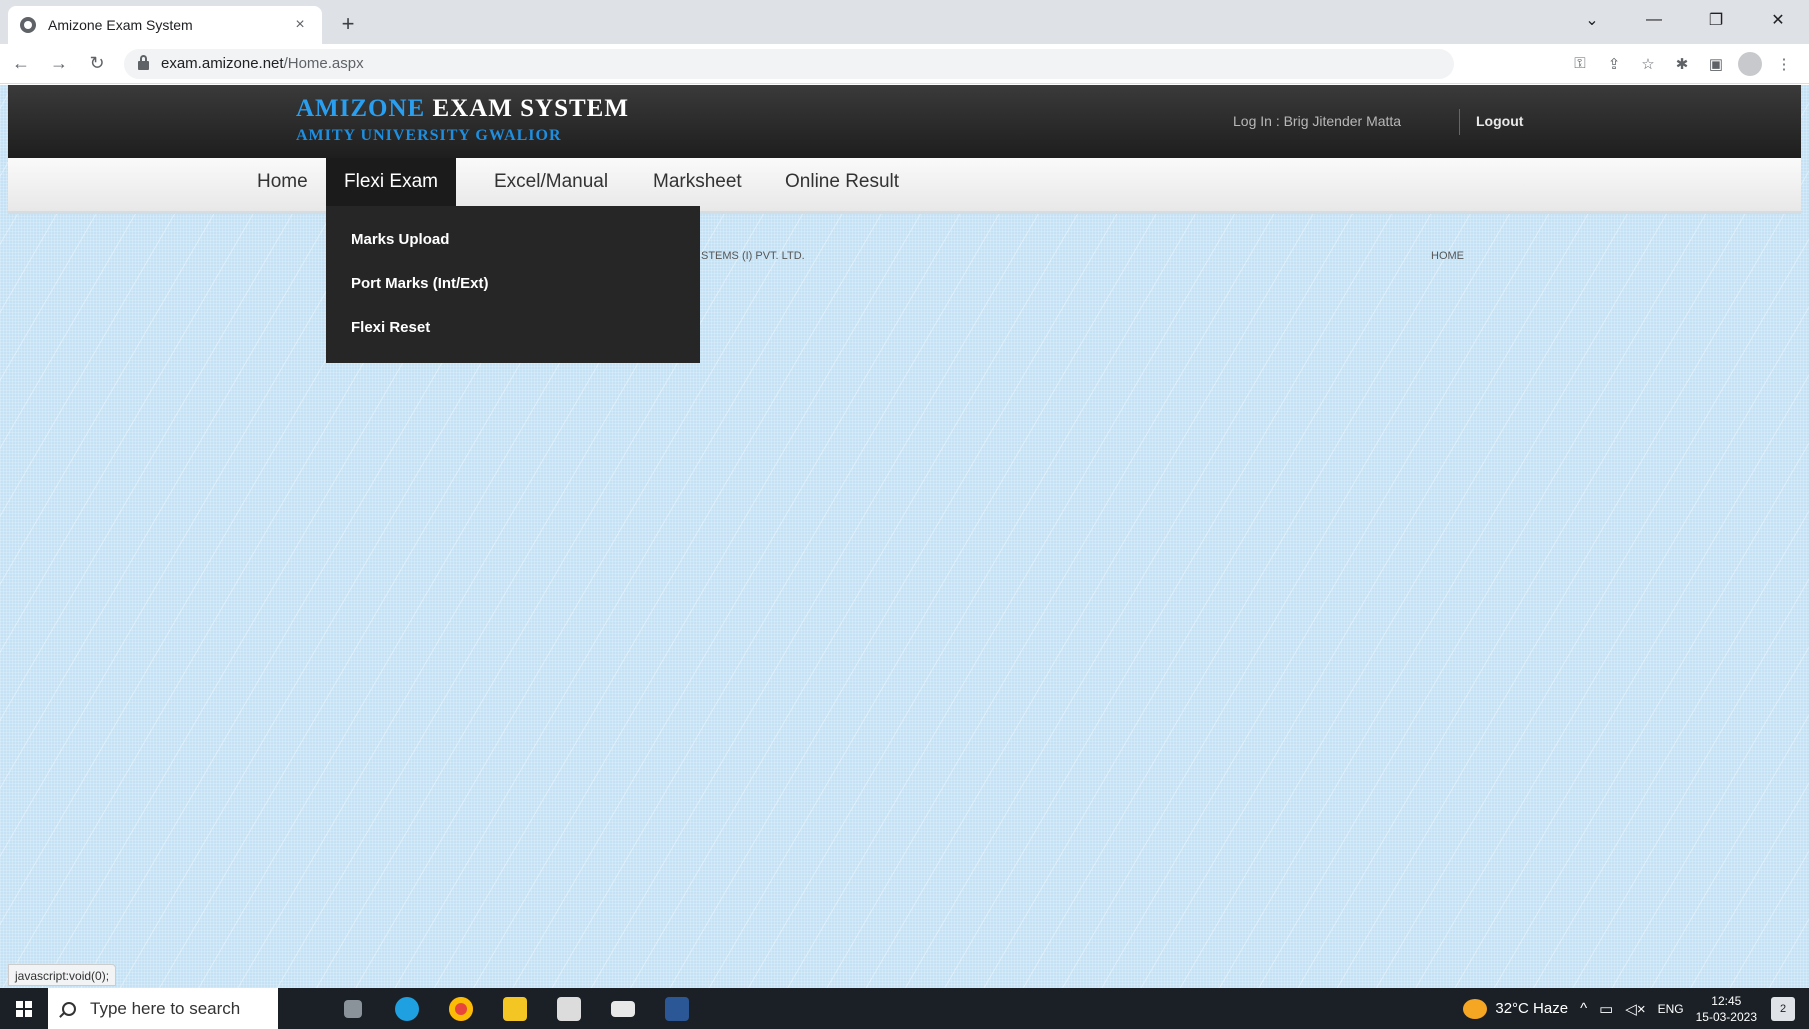 The height and width of the screenshot is (1029, 1809). Describe the element at coordinates (513, 328) in the screenshot. I see `dropdown-item-flexi-reset: Flexi Reset` at that location.